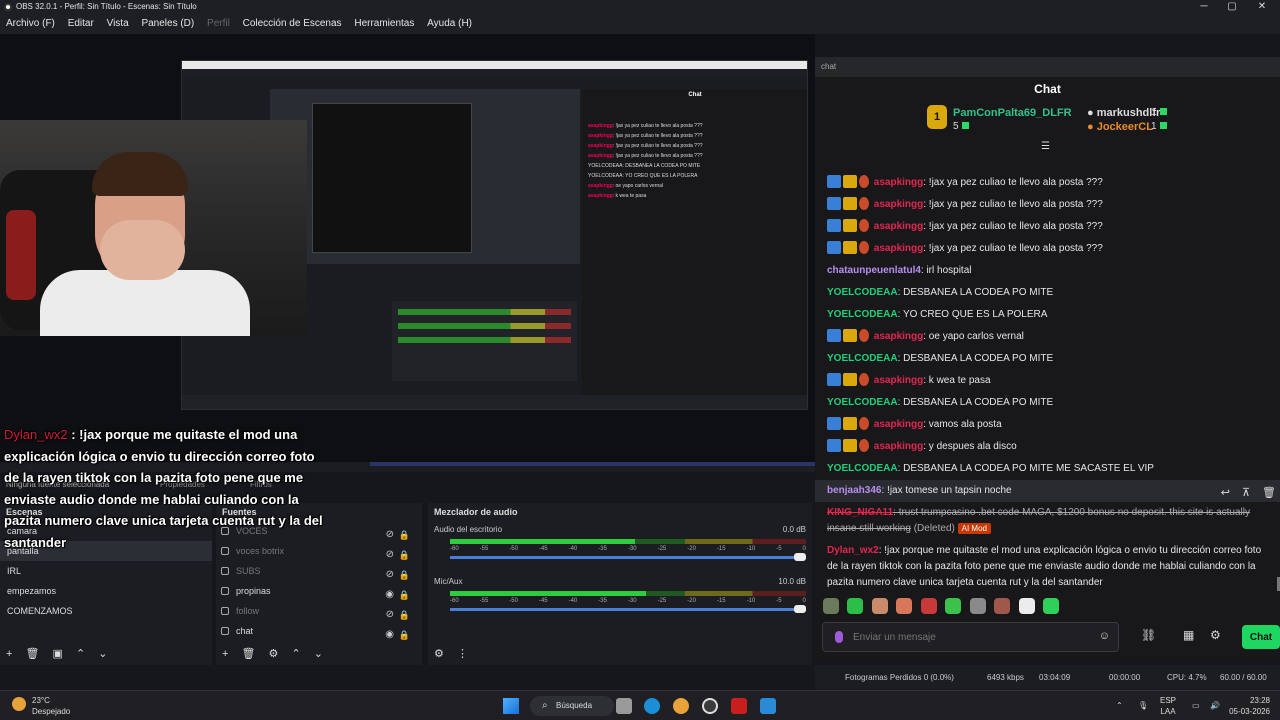 The image size is (1280, 720). I want to click on tray-mic-icon: 🎙, so click(1143, 705).